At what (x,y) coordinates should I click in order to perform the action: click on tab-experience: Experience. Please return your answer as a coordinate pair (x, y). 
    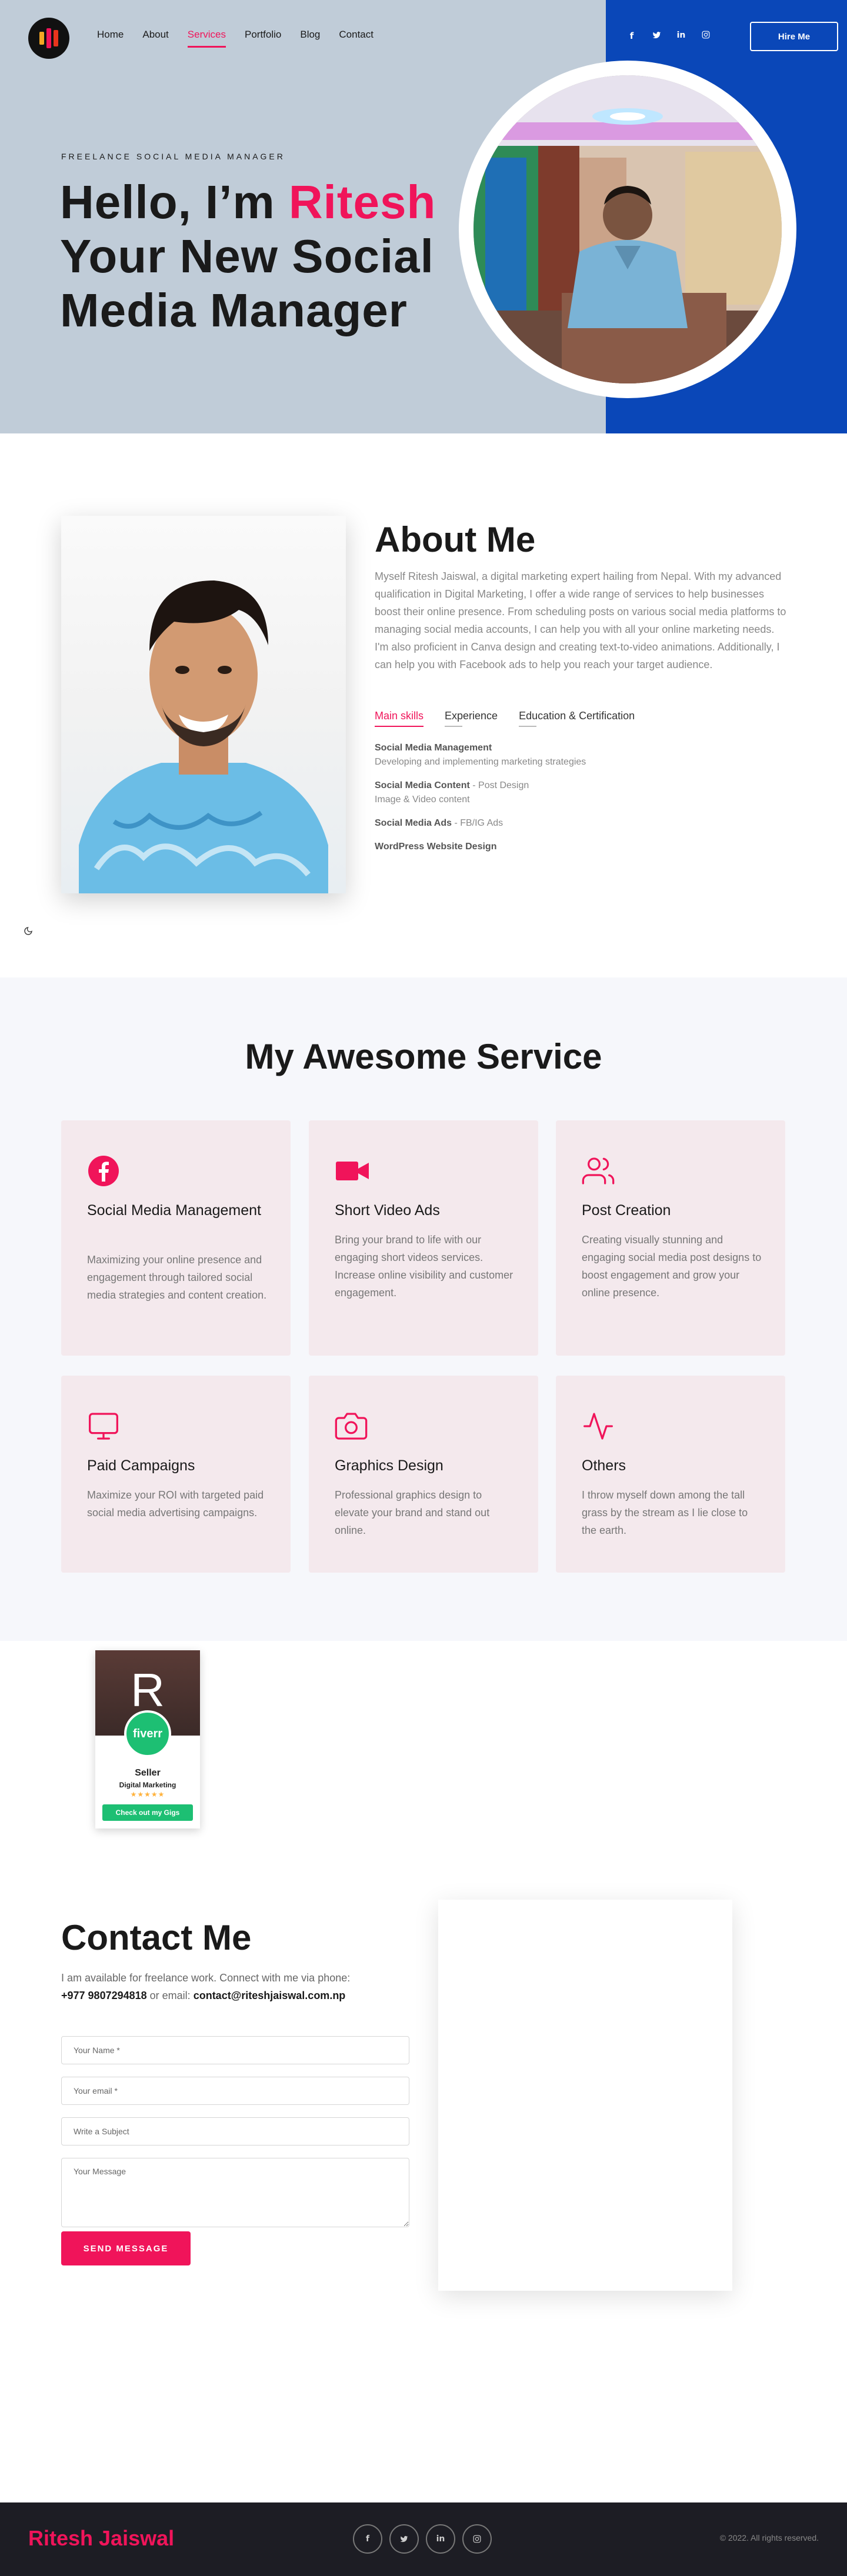
    Looking at the image, I should click on (471, 718).